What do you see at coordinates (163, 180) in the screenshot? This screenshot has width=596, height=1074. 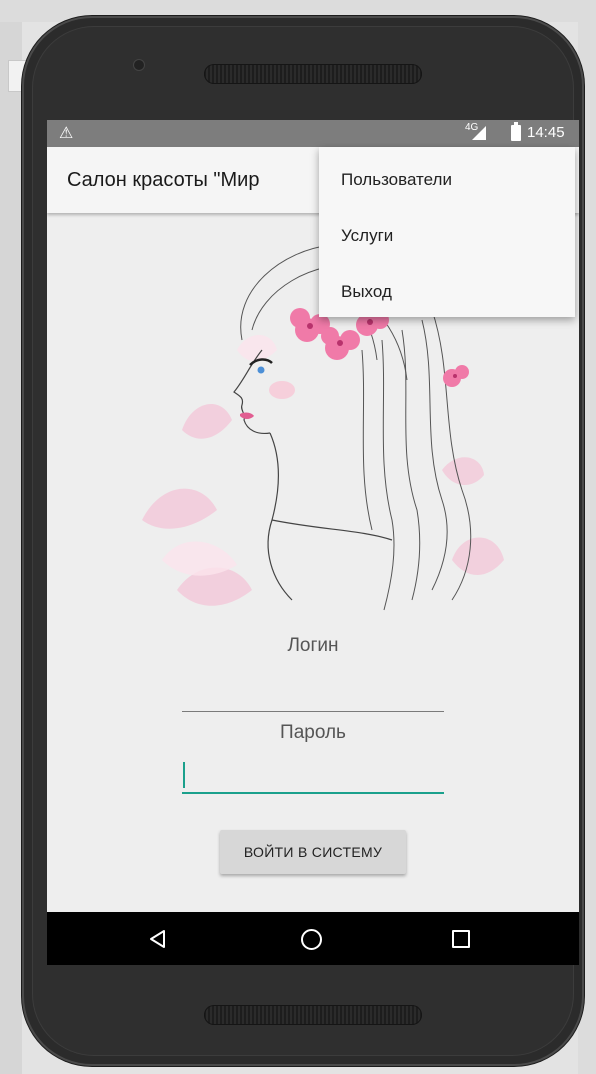 I see `app-title: Салон красоты "Мир` at bounding box center [163, 180].